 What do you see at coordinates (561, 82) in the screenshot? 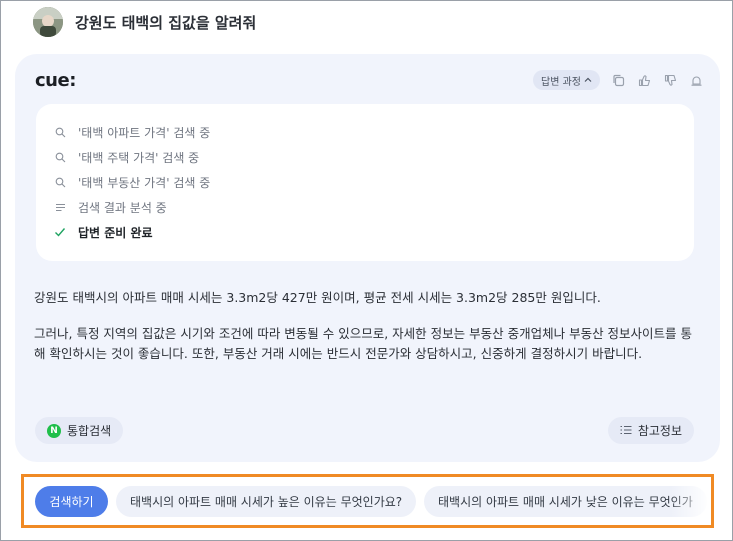
I see `answer-process-label: 답변 과정` at bounding box center [561, 82].